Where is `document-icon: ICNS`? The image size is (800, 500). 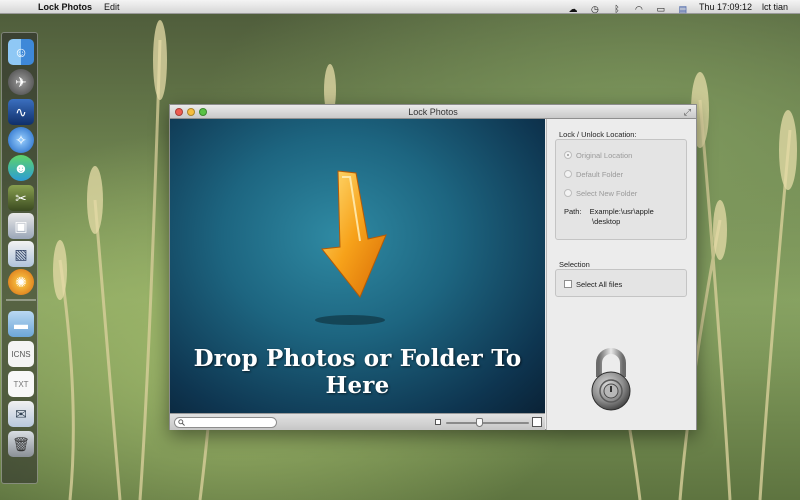
document-icon: ICNS is located at coordinates (21, 354).